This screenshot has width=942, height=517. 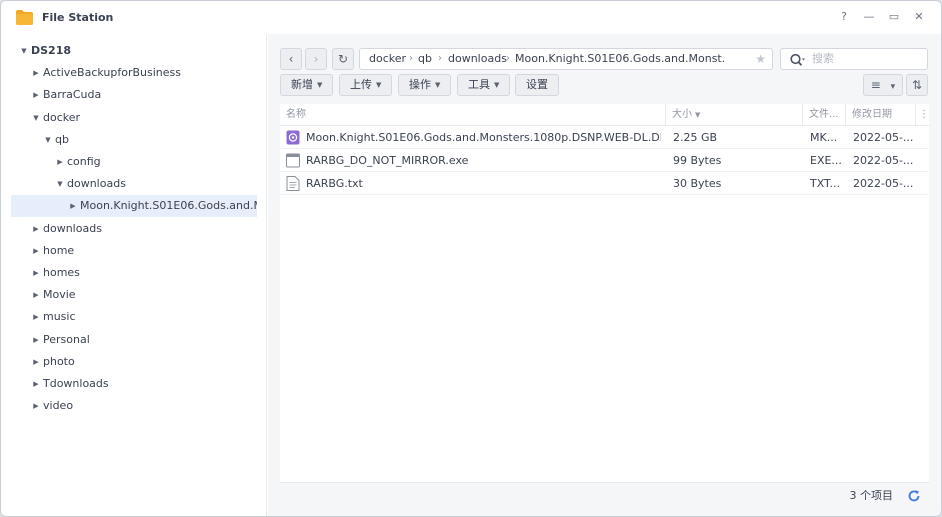 What do you see at coordinates (134, 184) in the screenshot?
I see `tree-item: ▼ downloads` at bounding box center [134, 184].